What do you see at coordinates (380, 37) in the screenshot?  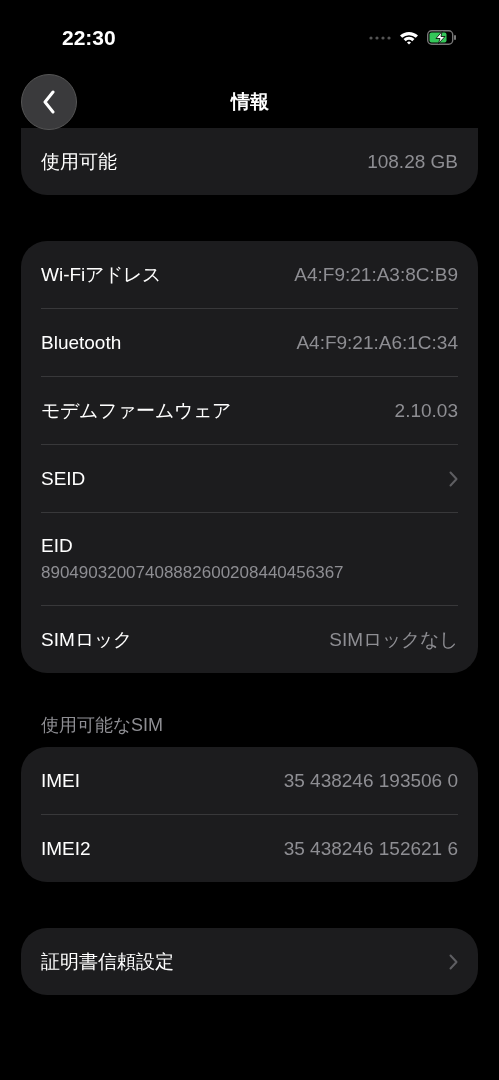 I see `signal-icon` at bounding box center [380, 37].